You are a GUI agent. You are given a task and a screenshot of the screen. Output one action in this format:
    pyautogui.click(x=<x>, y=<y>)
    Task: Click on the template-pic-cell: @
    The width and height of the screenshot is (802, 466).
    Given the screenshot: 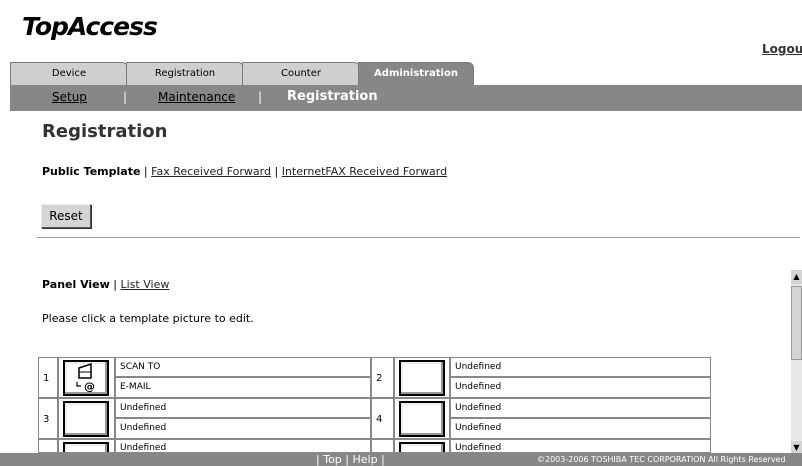 What is the action you would take?
    pyautogui.click(x=86, y=377)
    